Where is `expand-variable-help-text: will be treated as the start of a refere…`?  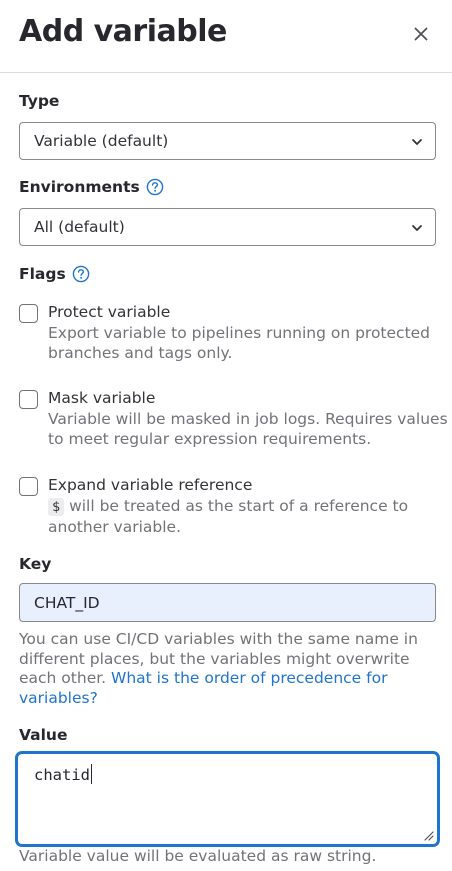
expand-variable-help-text: will be treated as the start of a refere… is located at coordinates (228, 516).